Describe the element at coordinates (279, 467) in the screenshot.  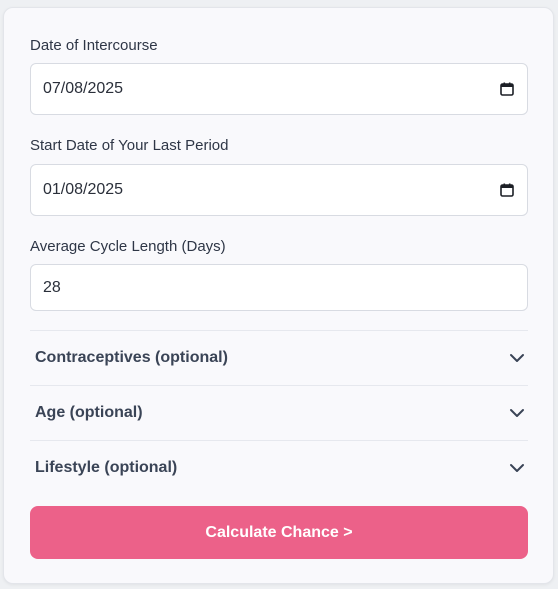
I see `section-lifestyle: Lifestyle (optional)` at that location.